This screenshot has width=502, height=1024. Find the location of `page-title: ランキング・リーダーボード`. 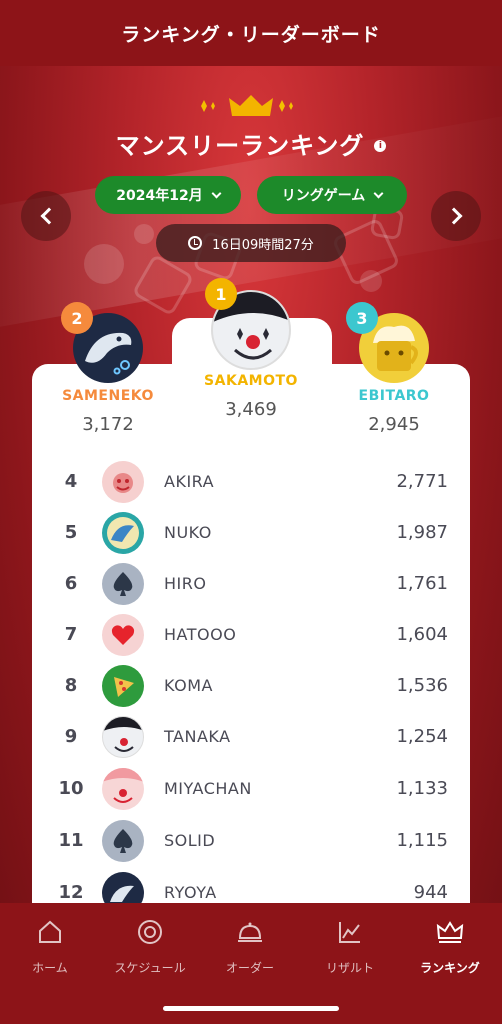

page-title: ランキング・リーダーボード is located at coordinates (251, 34).